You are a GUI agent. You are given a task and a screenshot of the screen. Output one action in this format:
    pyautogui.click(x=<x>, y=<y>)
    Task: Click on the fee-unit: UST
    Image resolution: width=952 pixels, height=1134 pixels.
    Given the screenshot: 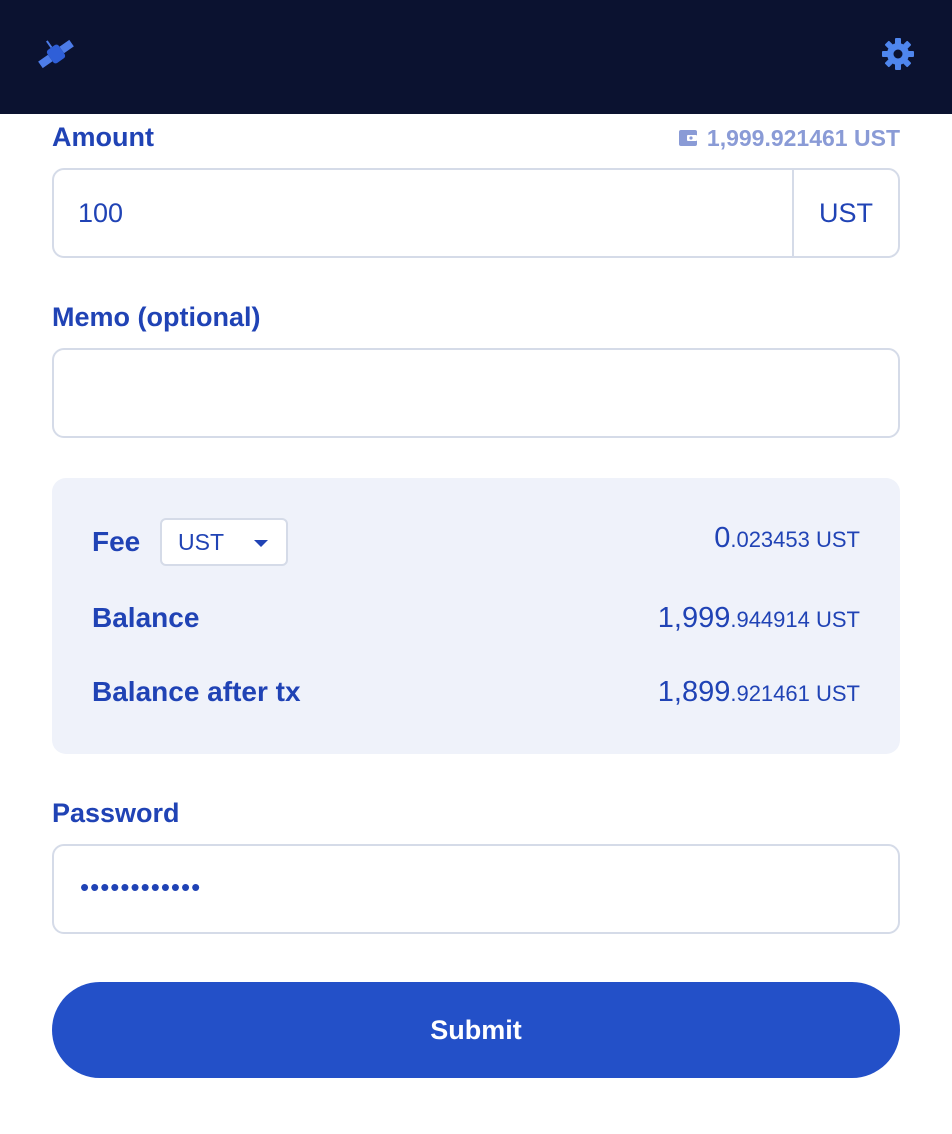 What is the action you would take?
    pyautogui.click(x=838, y=539)
    